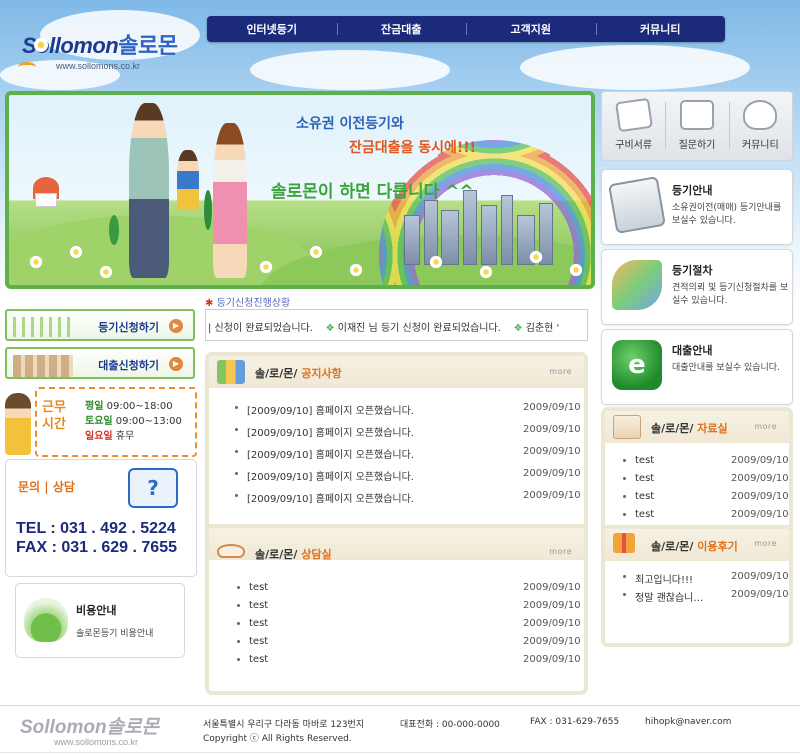 The height and width of the screenshot is (754, 800). Describe the element at coordinates (115, 634) in the screenshot. I see `cost-guide-desc: 솔로몬등기 비용안내` at that location.